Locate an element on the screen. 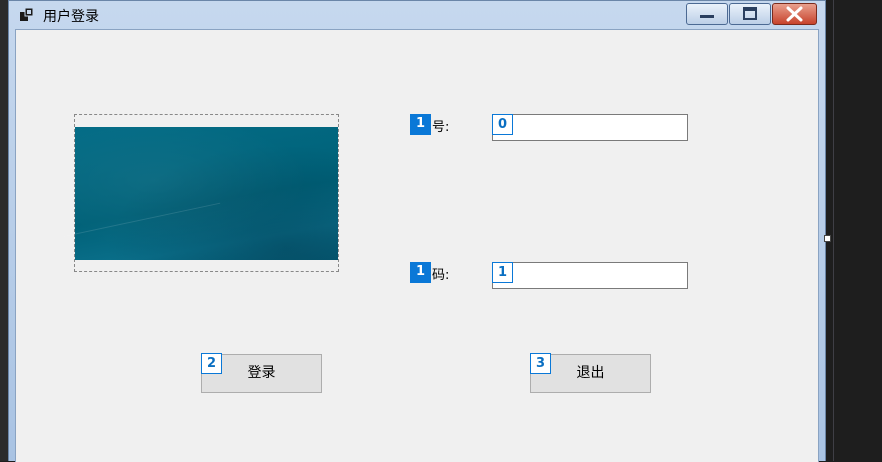 Image resolution: width=882 pixels, height=462 pixels. minimize-icon is located at coordinates (707, 16).